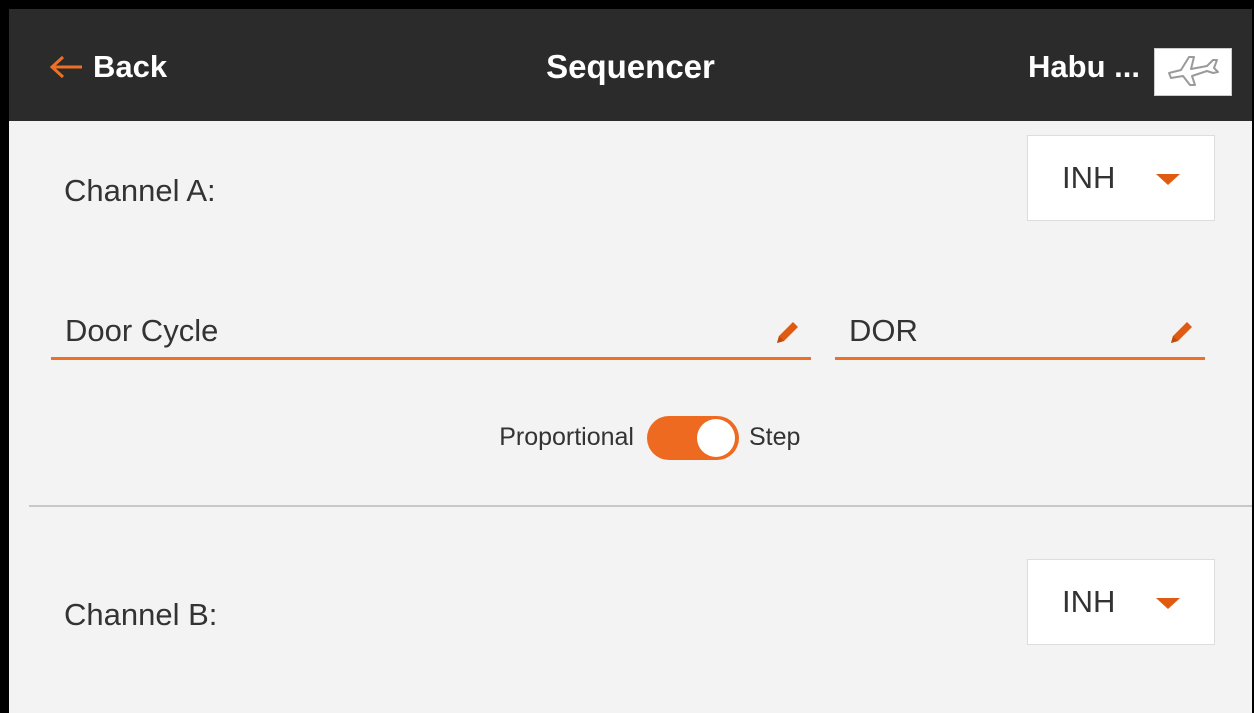 The image size is (1254, 713). I want to click on channel-a-switch-value: INH, so click(1089, 177).